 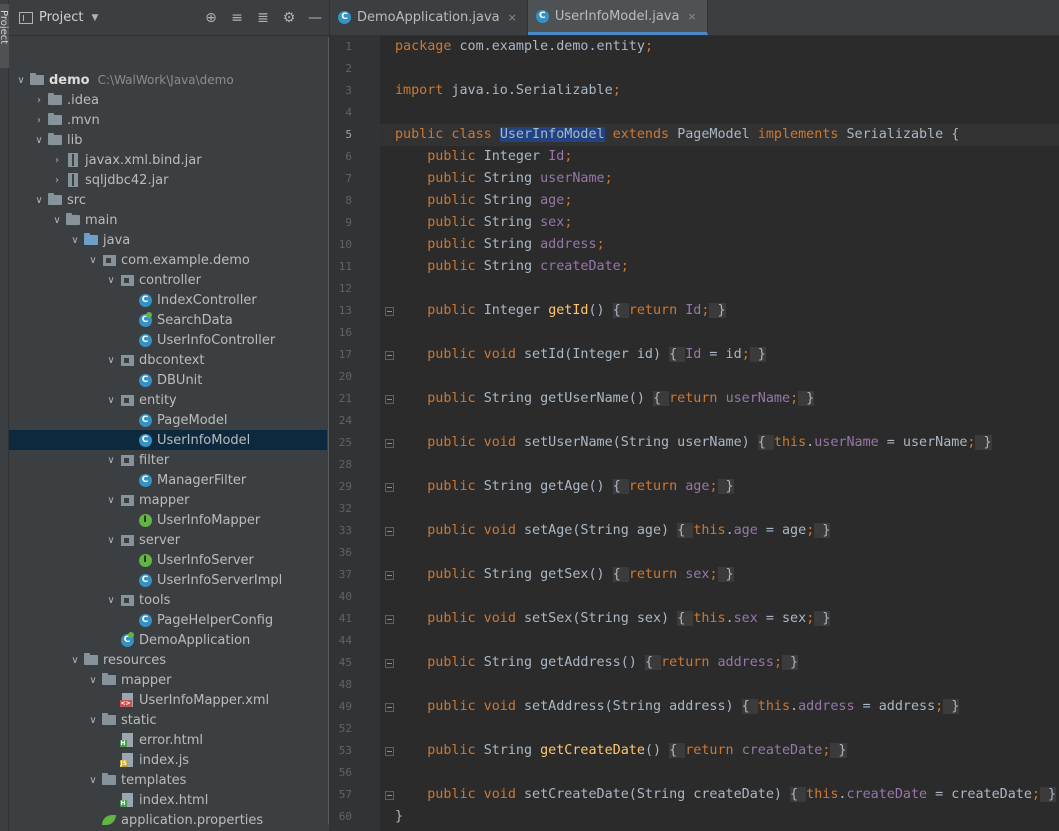 What do you see at coordinates (169, 460) in the screenshot?
I see `tree-item: ∨ filter` at bounding box center [169, 460].